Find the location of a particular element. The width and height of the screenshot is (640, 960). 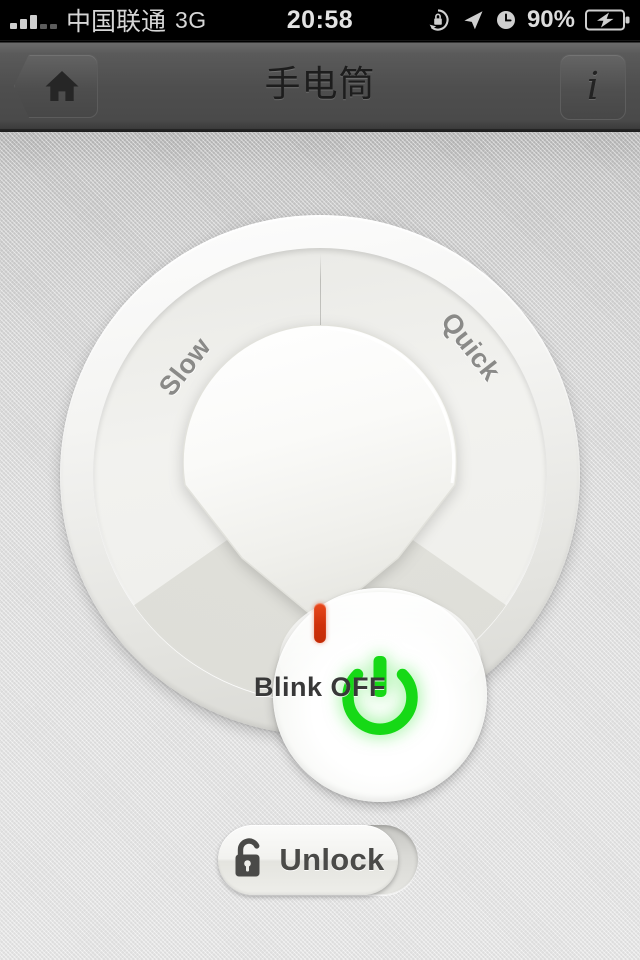

status-bar-right: 90% is located at coordinates (528, 20).